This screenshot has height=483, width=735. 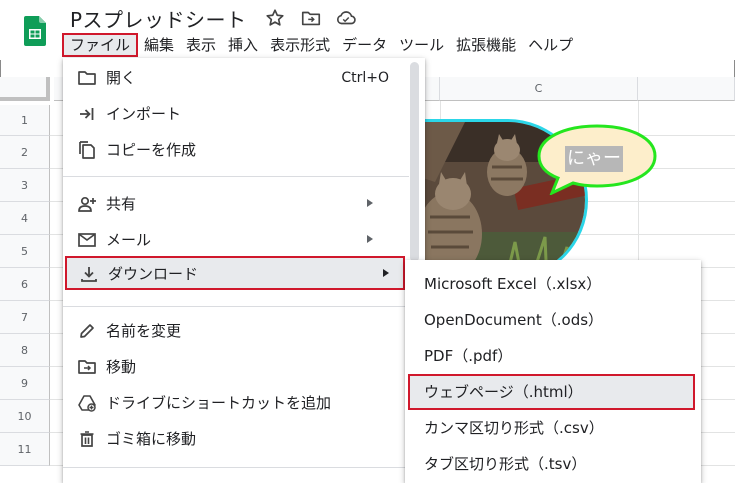 I want to click on file-menu-email: メール, so click(x=236, y=239).